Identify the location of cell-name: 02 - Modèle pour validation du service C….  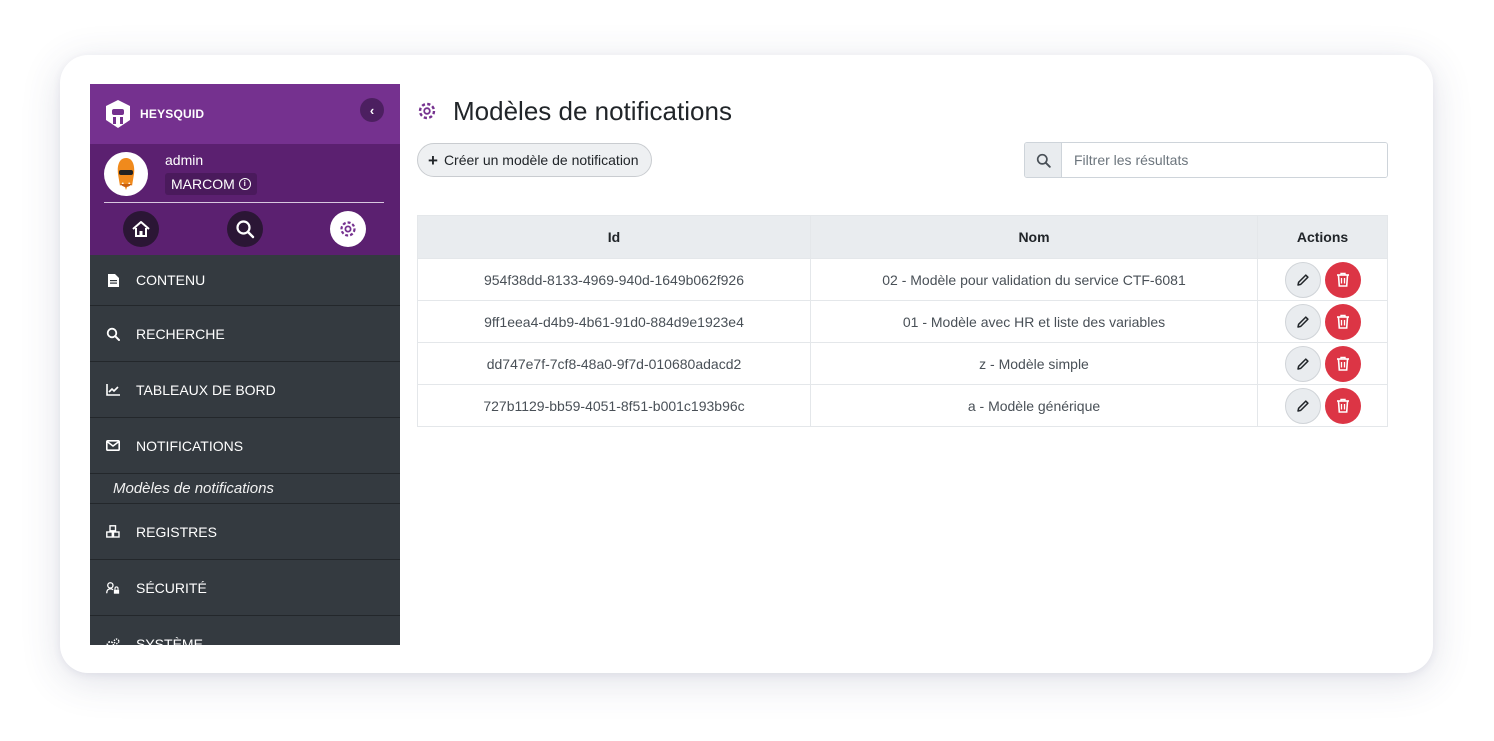
(1034, 279).